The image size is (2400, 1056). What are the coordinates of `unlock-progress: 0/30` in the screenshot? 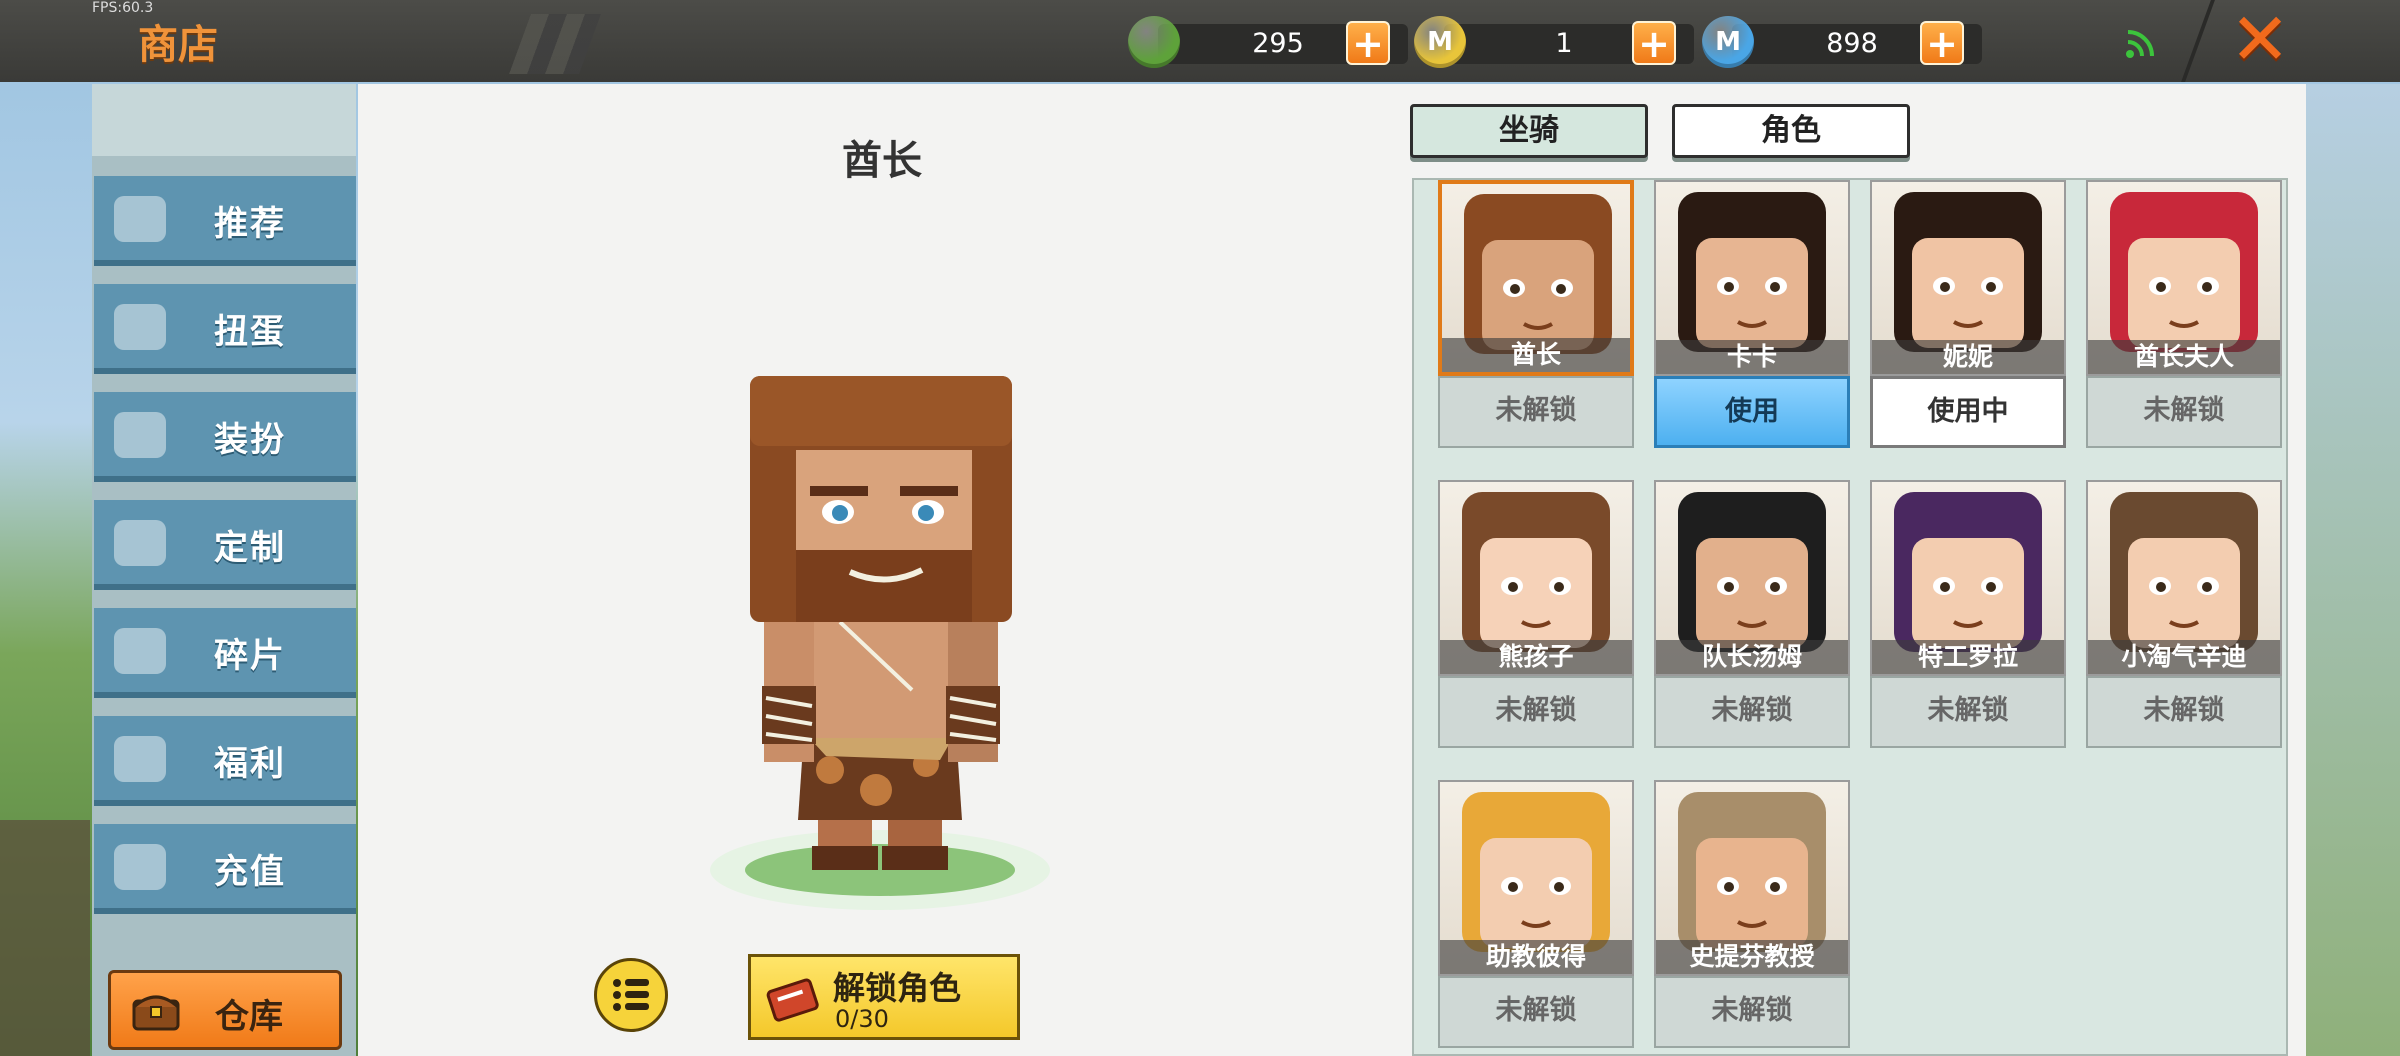 It's located at (862, 1019).